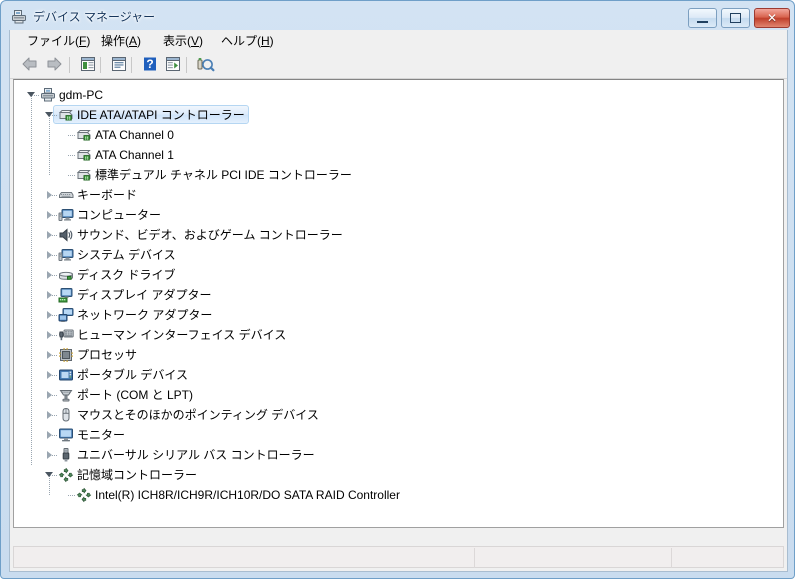 Image resolution: width=795 pixels, height=579 pixels. What do you see at coordinates (183, 41) in the screenshot?
I see `menu-item-view: 表示(V)` at bounding box center [183, 41].